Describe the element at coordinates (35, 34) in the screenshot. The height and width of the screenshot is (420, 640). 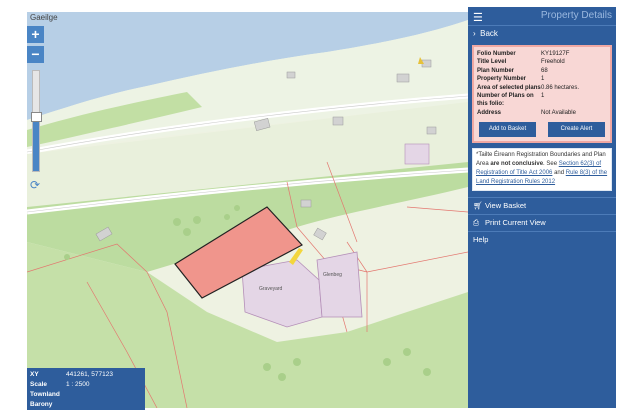
I see `zoom-in-button: +` at that location.